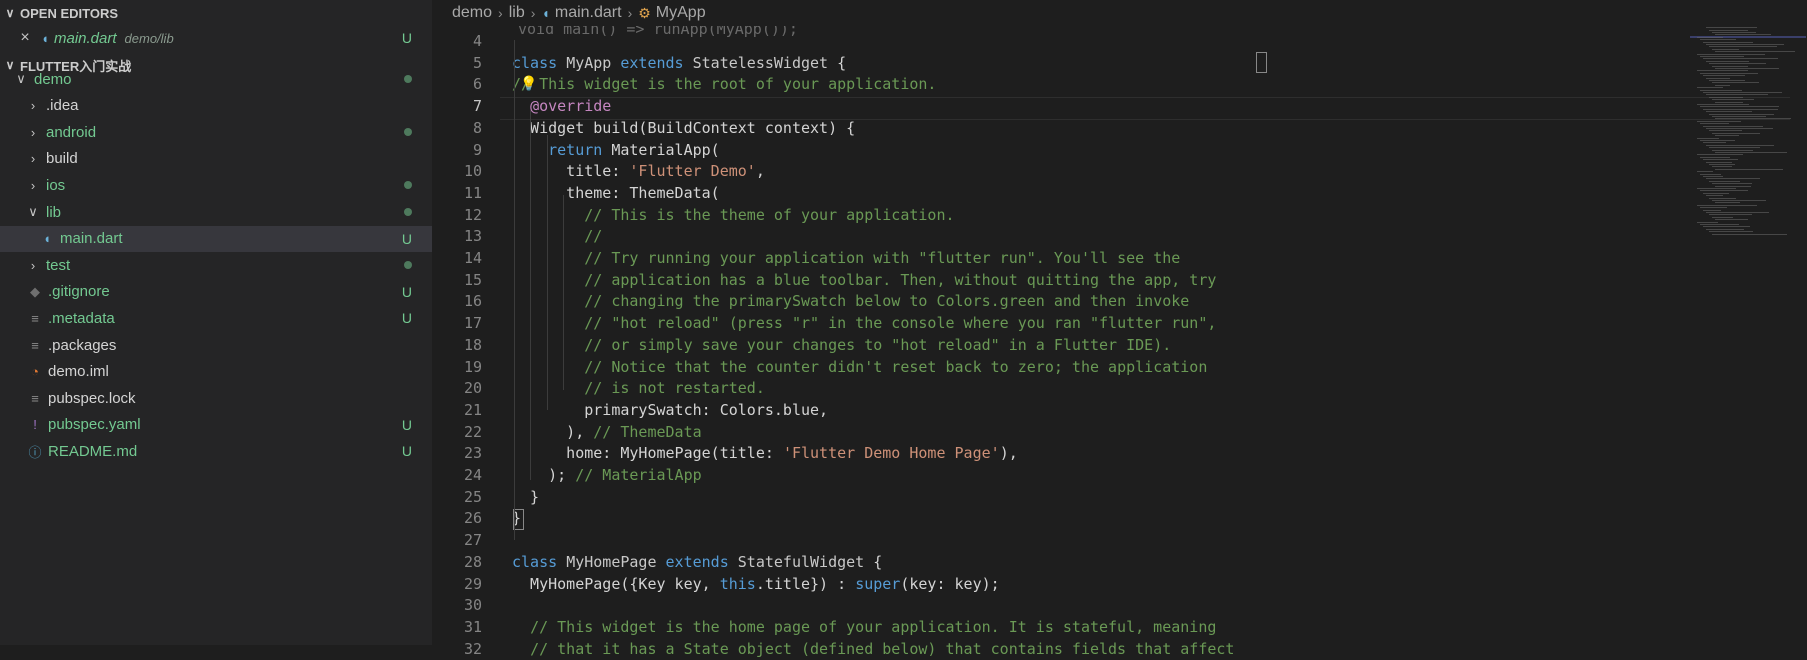 The height and width of the screenshot is (660, 1807). I want to click on tree-folder: › .idea, so click(216, 106).